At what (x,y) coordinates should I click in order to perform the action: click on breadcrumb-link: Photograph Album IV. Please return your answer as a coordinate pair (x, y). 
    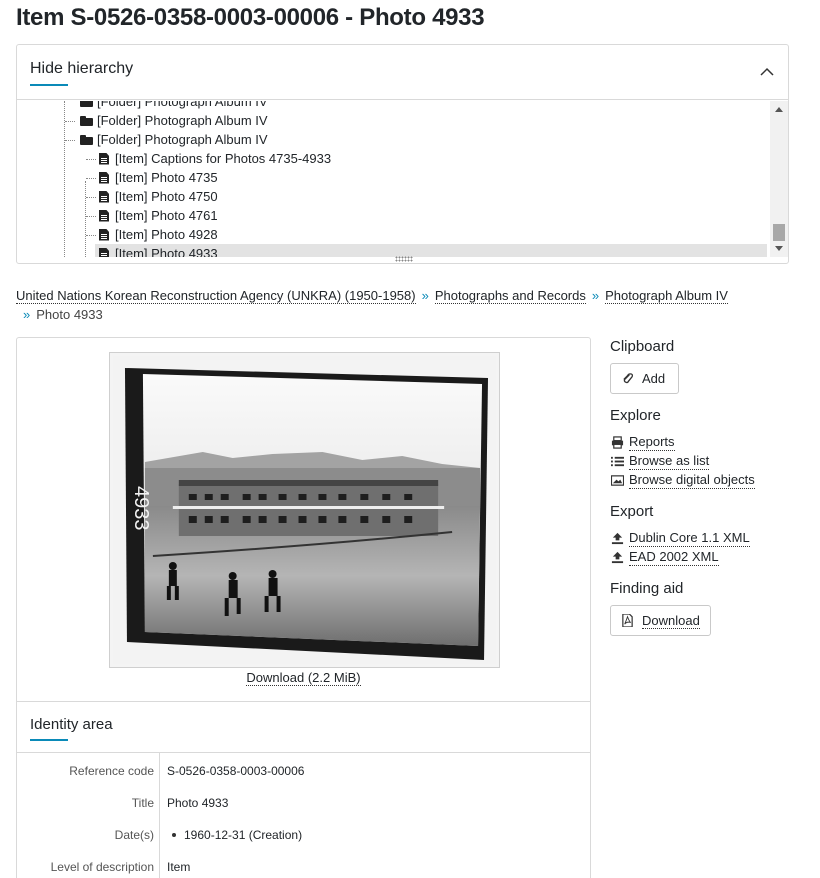
    Looking at the image, I should click on (666, 296).